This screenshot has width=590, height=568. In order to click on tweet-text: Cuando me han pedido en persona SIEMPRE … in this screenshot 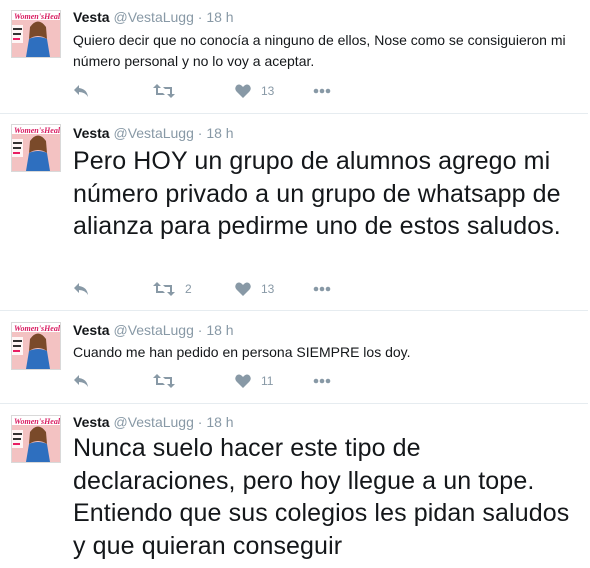, I will do `click(242, 352)`.